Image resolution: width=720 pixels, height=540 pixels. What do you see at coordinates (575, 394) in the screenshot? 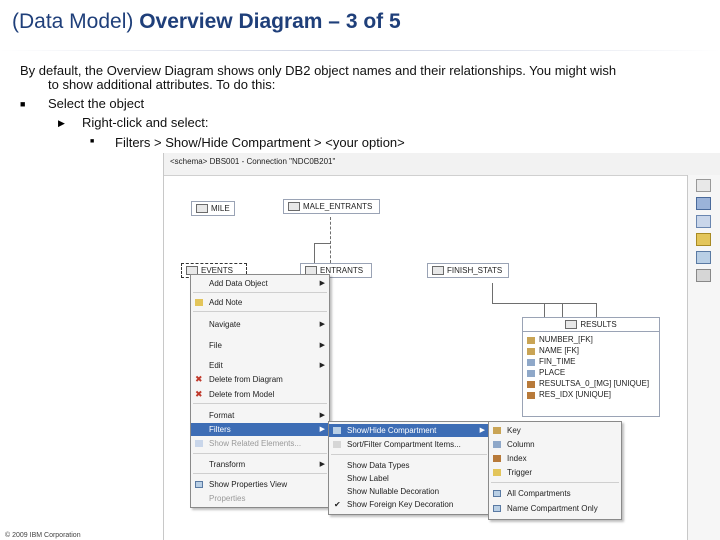
I see `column-row: RES_IDX [UNIQUE]` at bounding box center [575, 394].